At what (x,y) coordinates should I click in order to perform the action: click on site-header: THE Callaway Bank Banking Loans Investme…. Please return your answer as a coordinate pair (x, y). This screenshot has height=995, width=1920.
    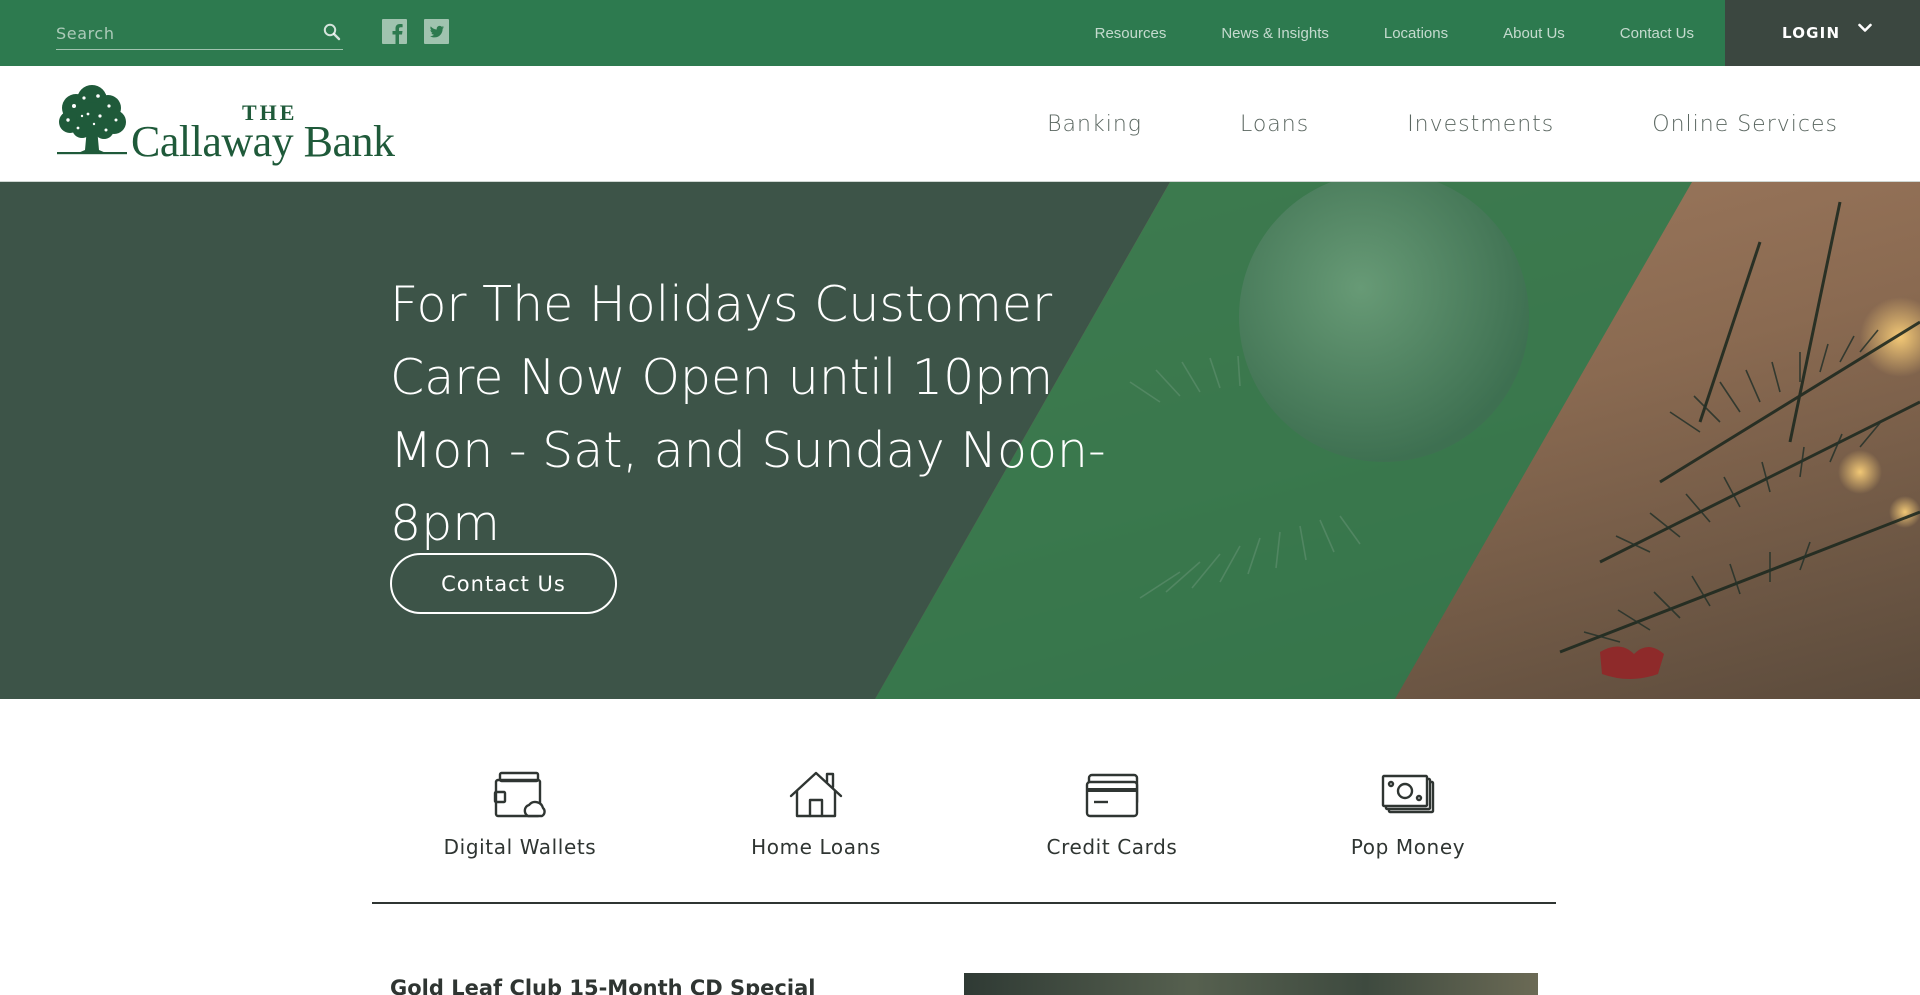
    Looking at the image, I should click on (960, 124).